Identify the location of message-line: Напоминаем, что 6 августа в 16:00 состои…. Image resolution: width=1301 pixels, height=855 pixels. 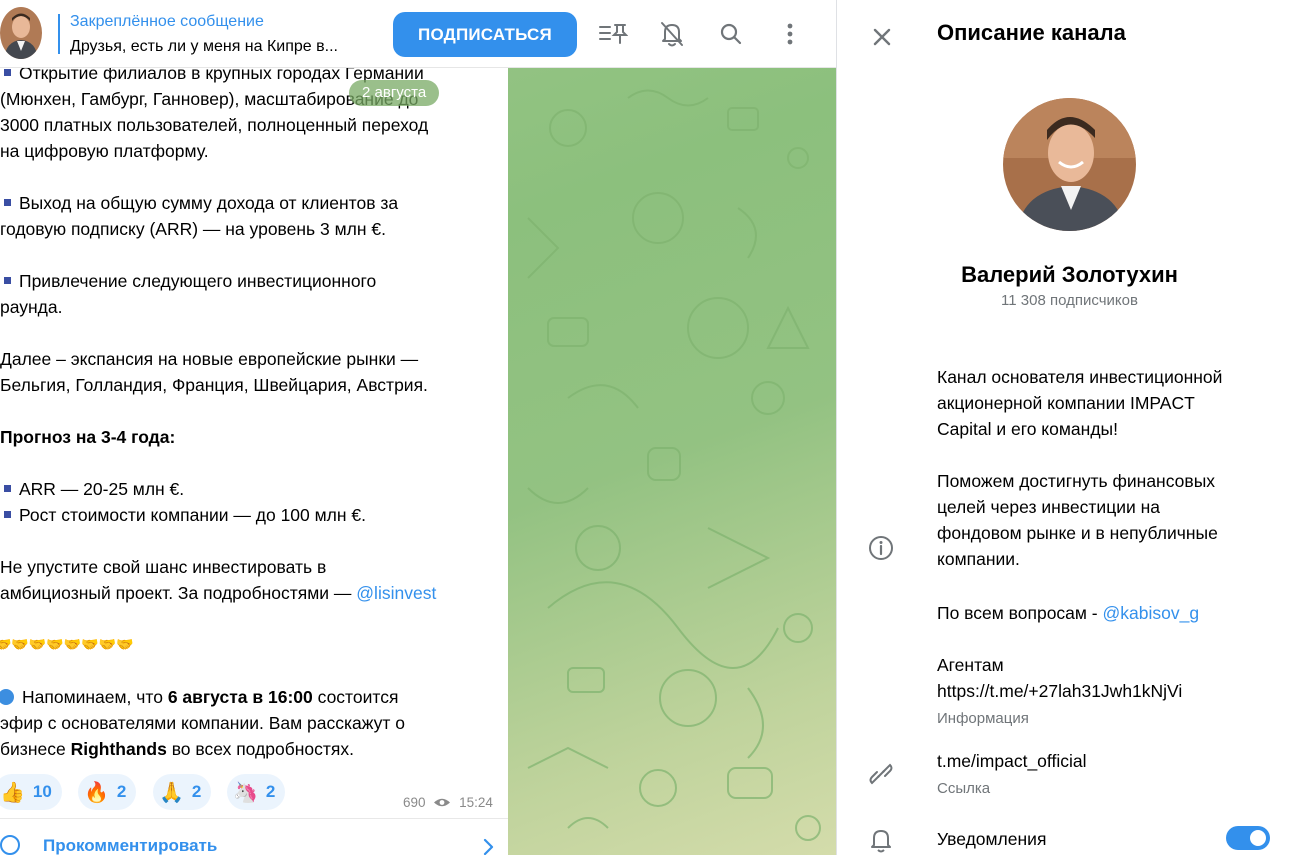
(199, 697).